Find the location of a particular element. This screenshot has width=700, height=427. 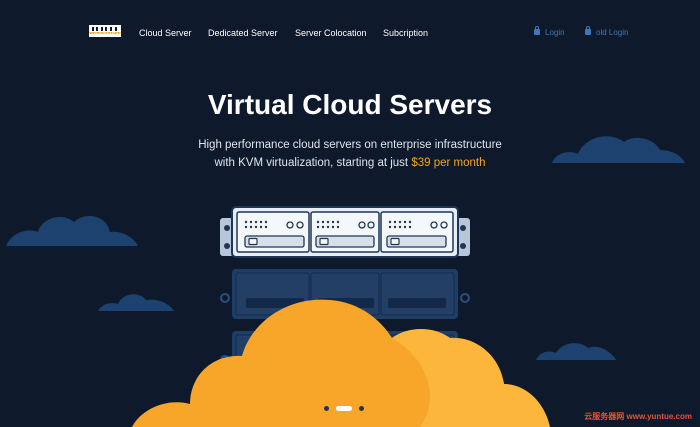

nav-subscription: Subcription is located at coordinates (405, 33).